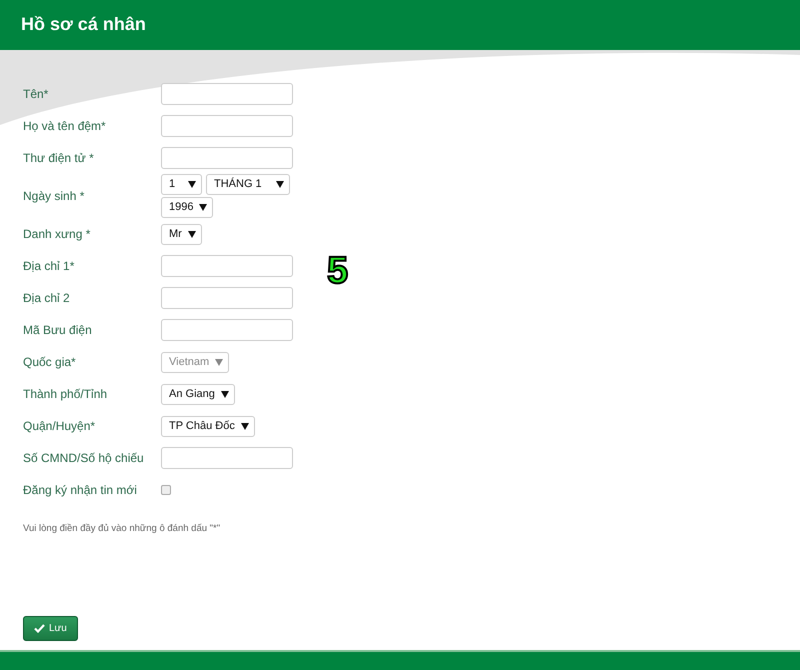 The width and height of the screenshot is (800, 670). I want to click on save-button: Lưu, so click(50, 629).